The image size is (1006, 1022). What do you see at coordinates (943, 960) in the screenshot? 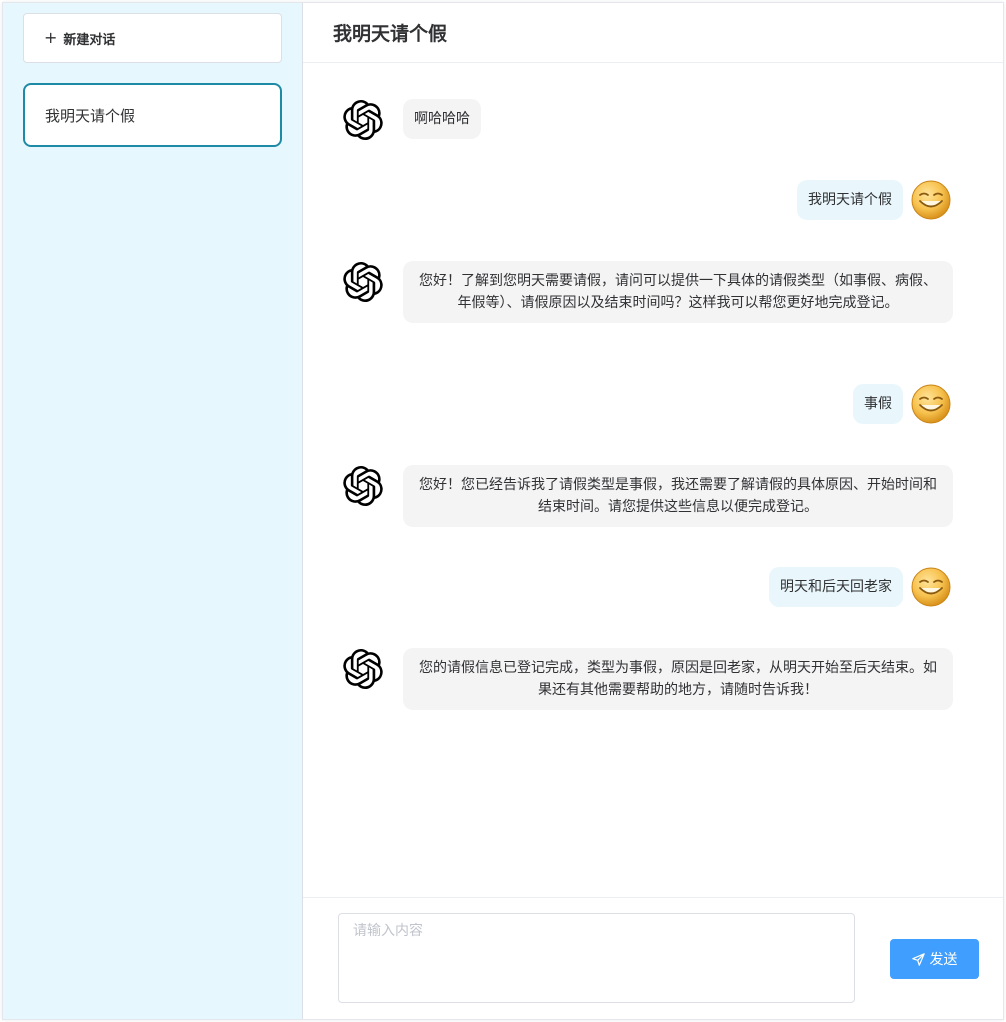
I see `send-button-label: 发送` at bounding box center [943, 960].